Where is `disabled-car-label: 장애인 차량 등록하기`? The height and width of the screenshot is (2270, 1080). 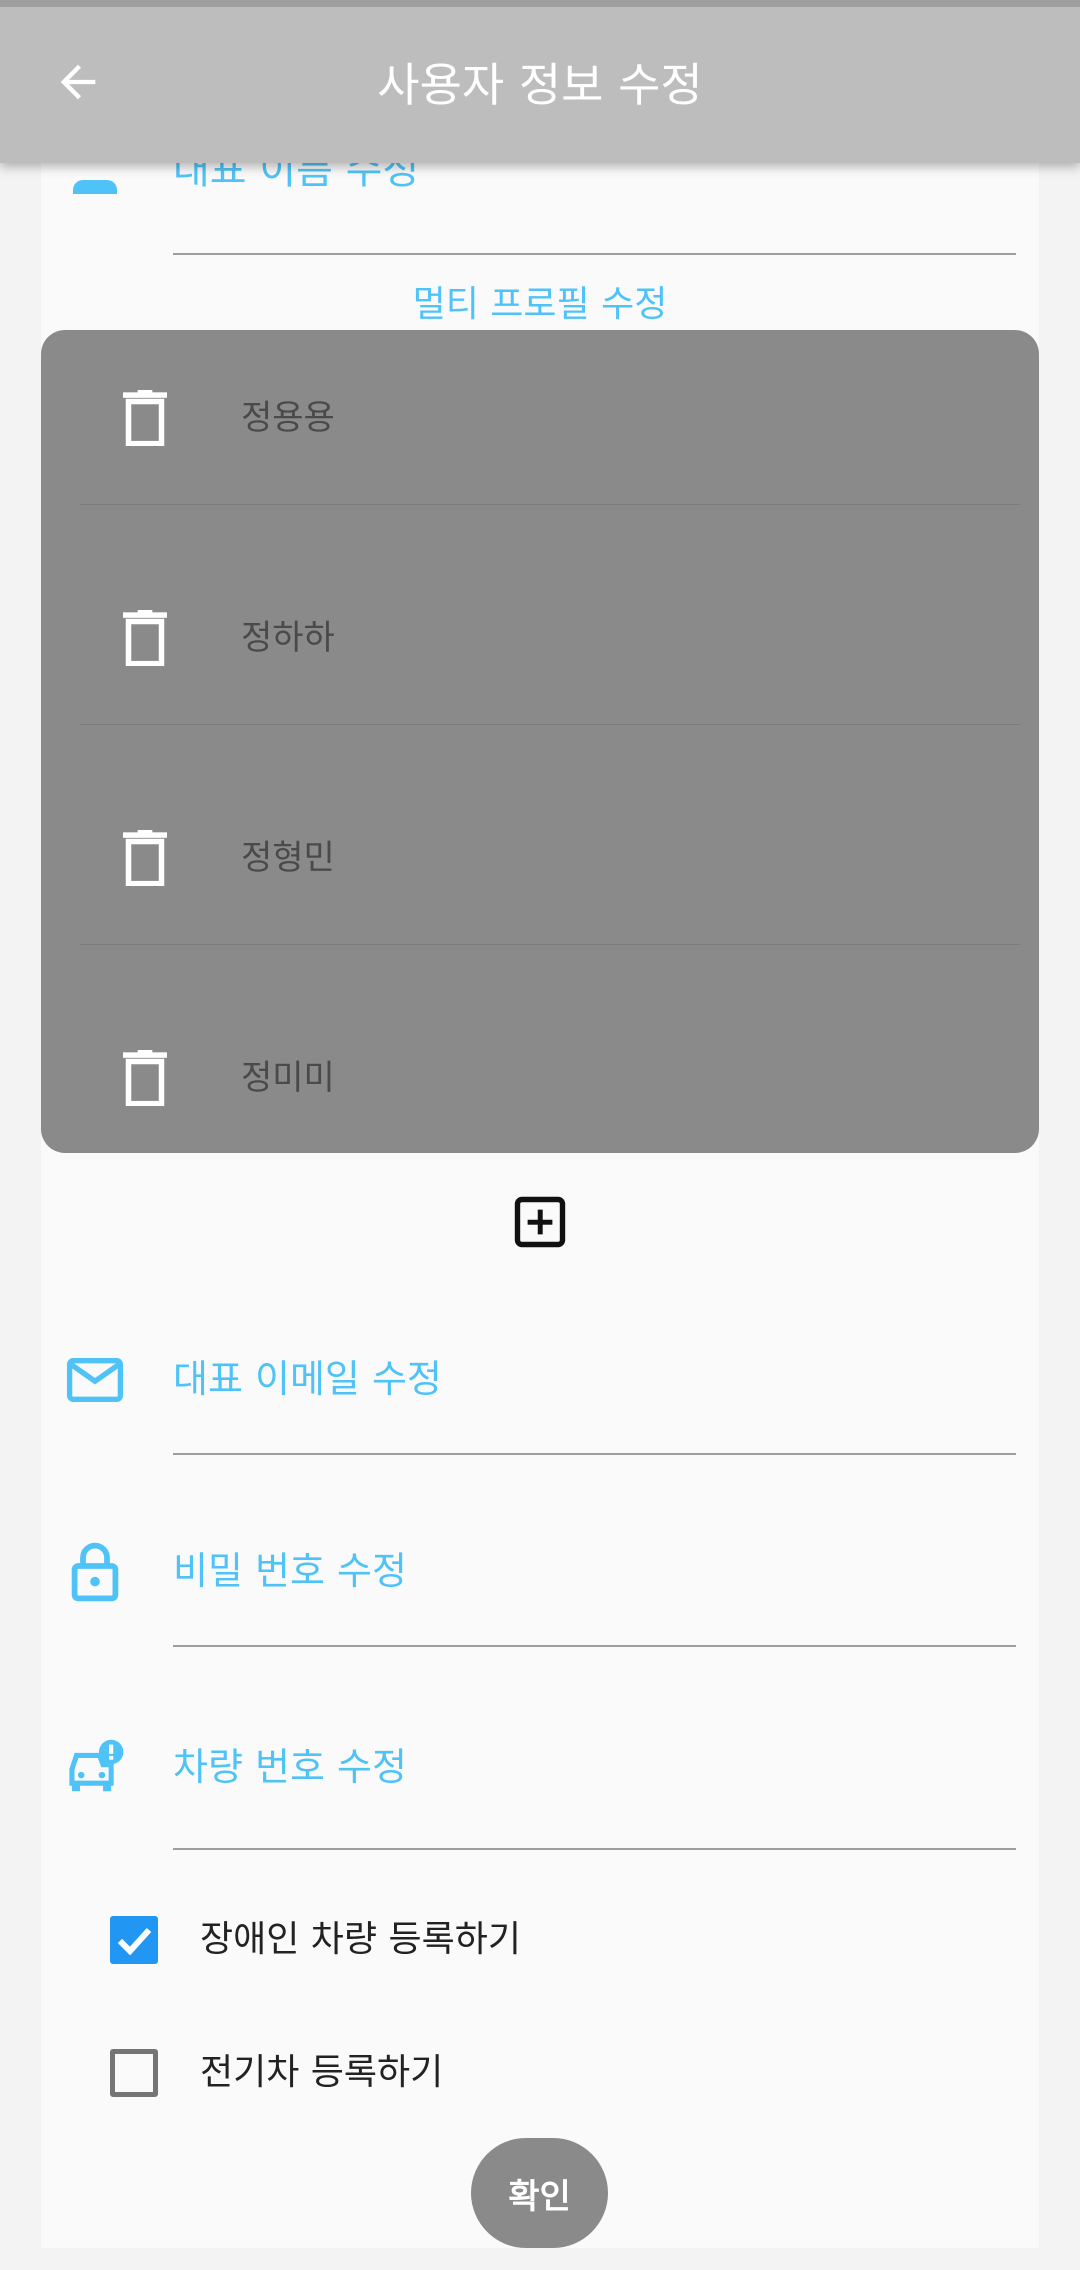
disabled-car-label: 장애인 차량 등록하기 is located at coordinates (360, 1940).